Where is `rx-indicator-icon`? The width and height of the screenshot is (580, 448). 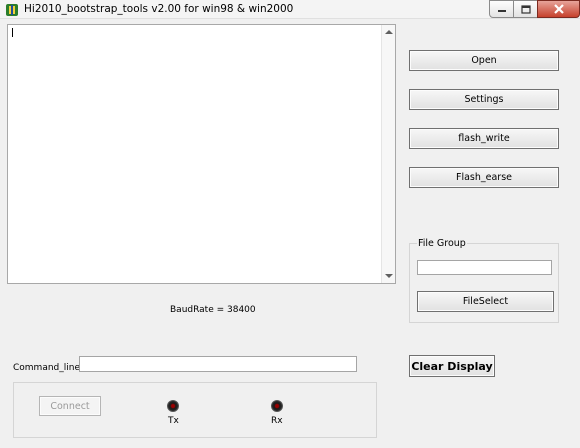 rx-indicator-icon is located at coordinates (277, 406).